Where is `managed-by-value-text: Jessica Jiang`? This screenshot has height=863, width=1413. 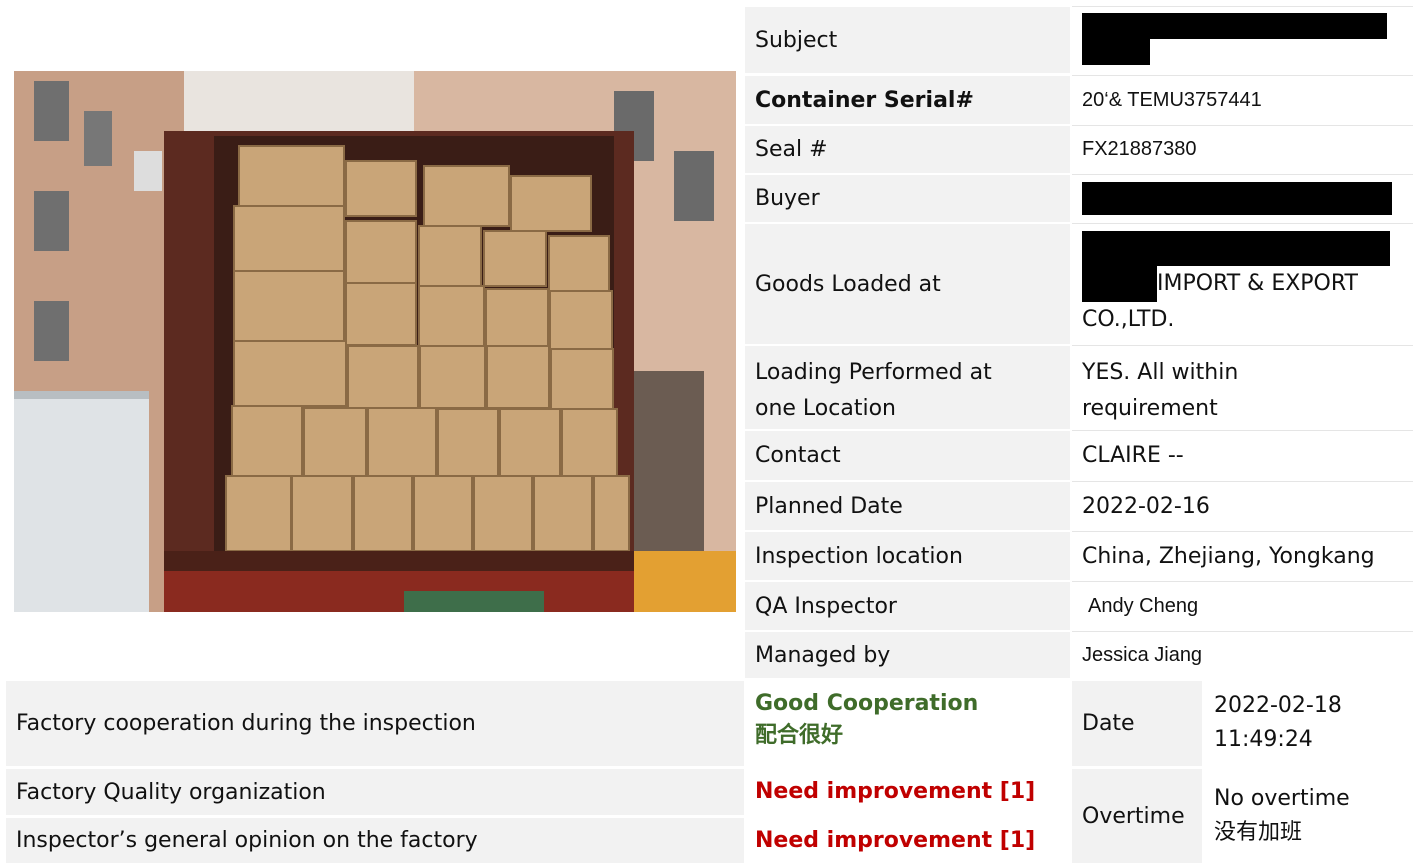
managed-by-value-text: Jessica Jiang is located at coordinates (1142, 654).